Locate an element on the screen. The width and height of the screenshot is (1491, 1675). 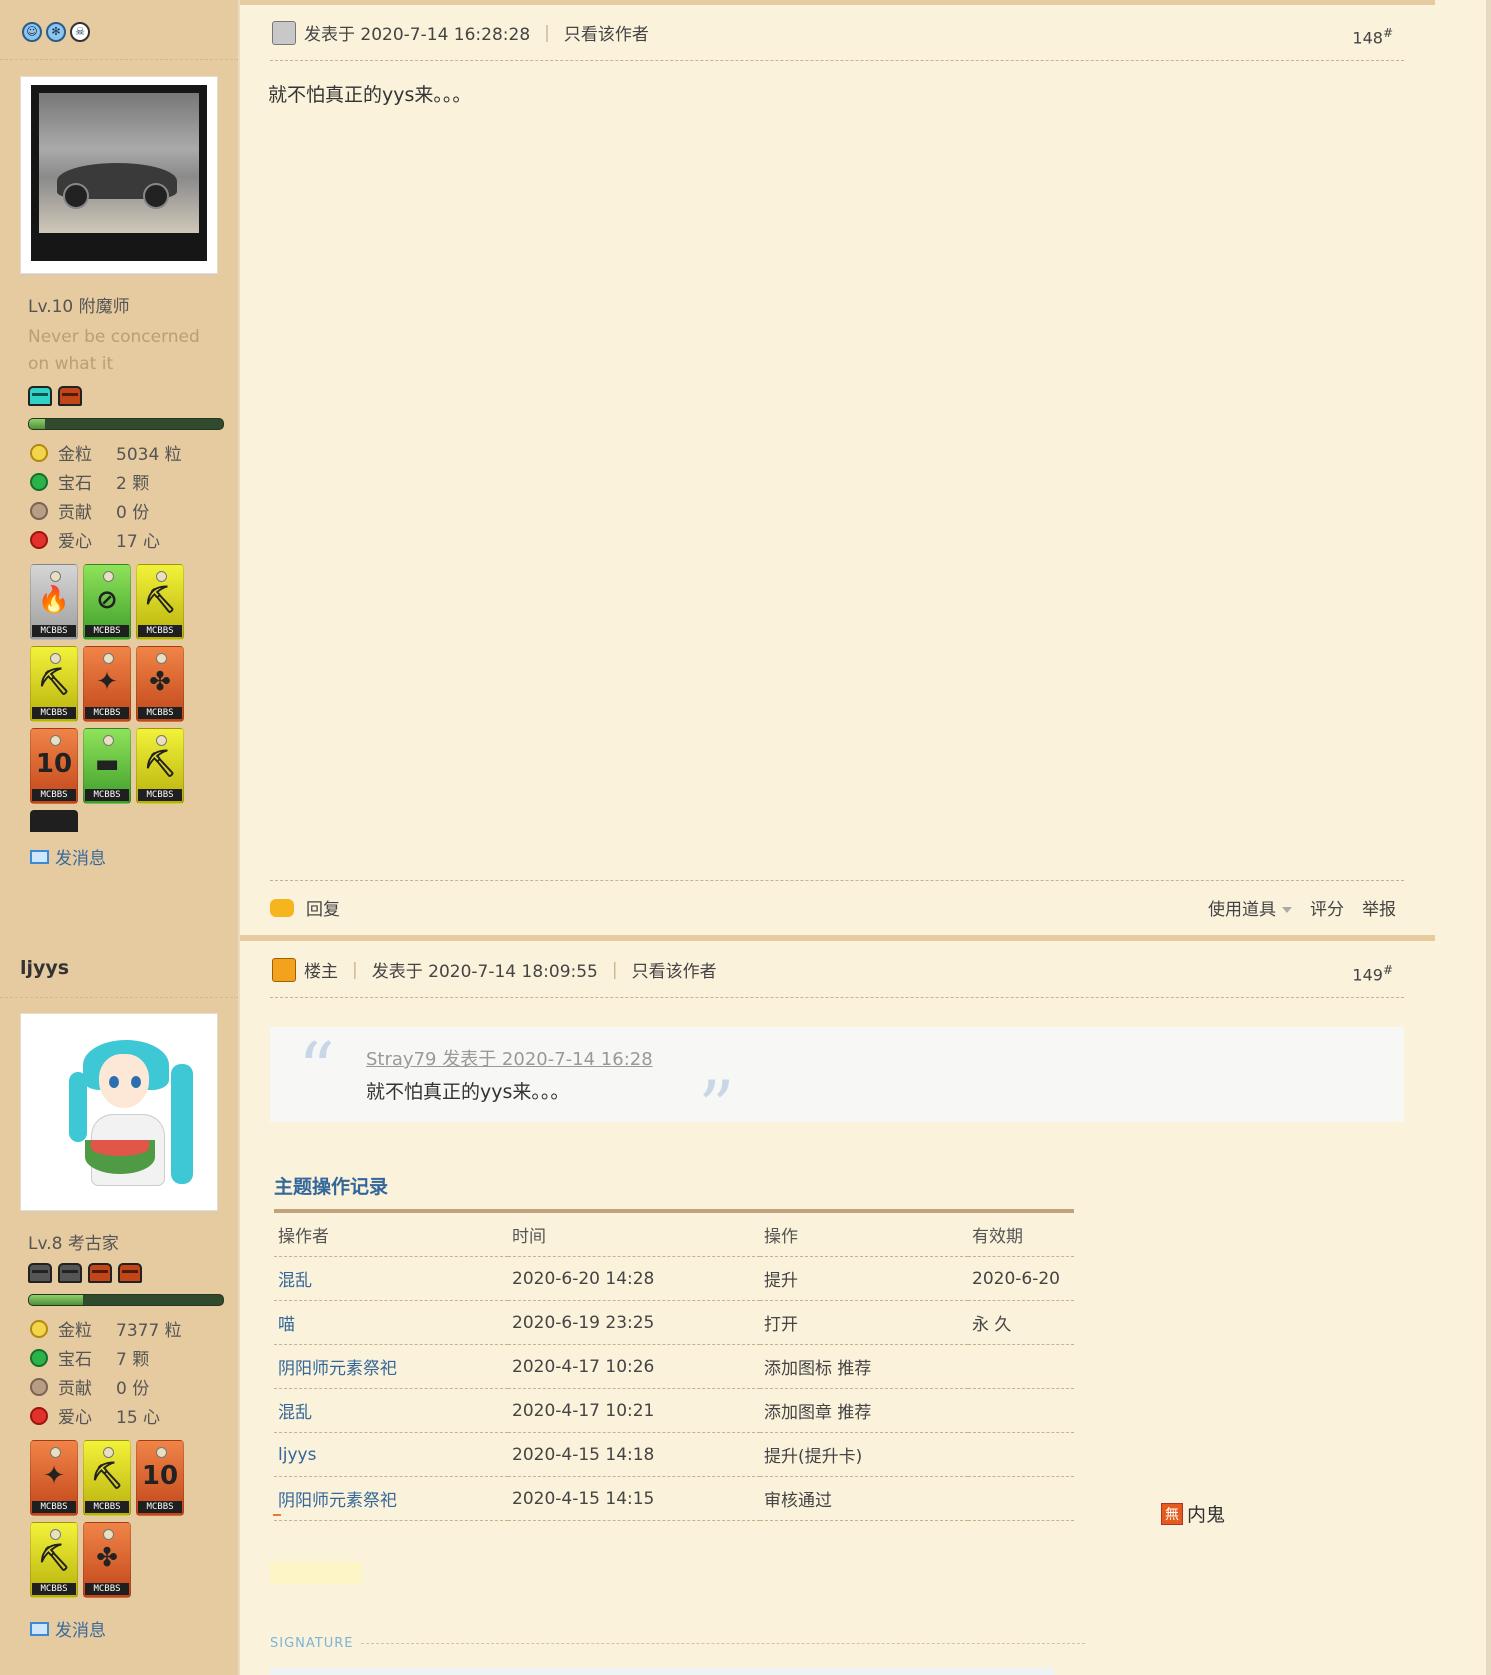
signature-label: SIGNATURE is located at coordinates (312, 1643).